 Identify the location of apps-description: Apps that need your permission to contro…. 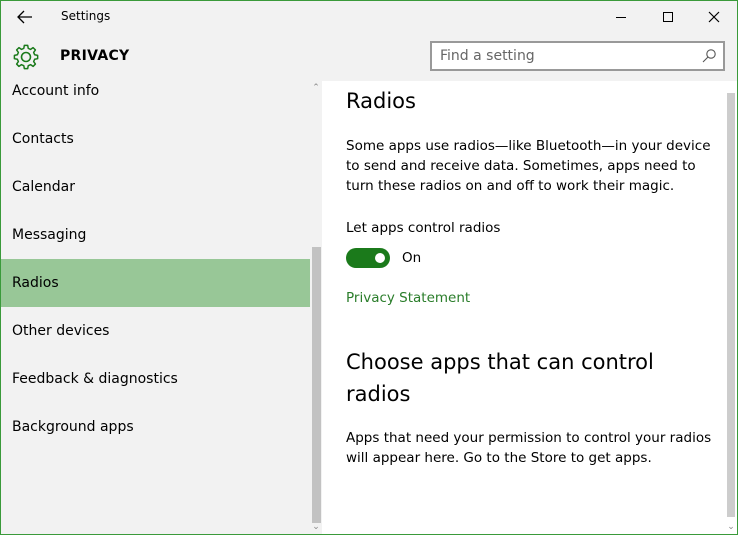
(529, 448).